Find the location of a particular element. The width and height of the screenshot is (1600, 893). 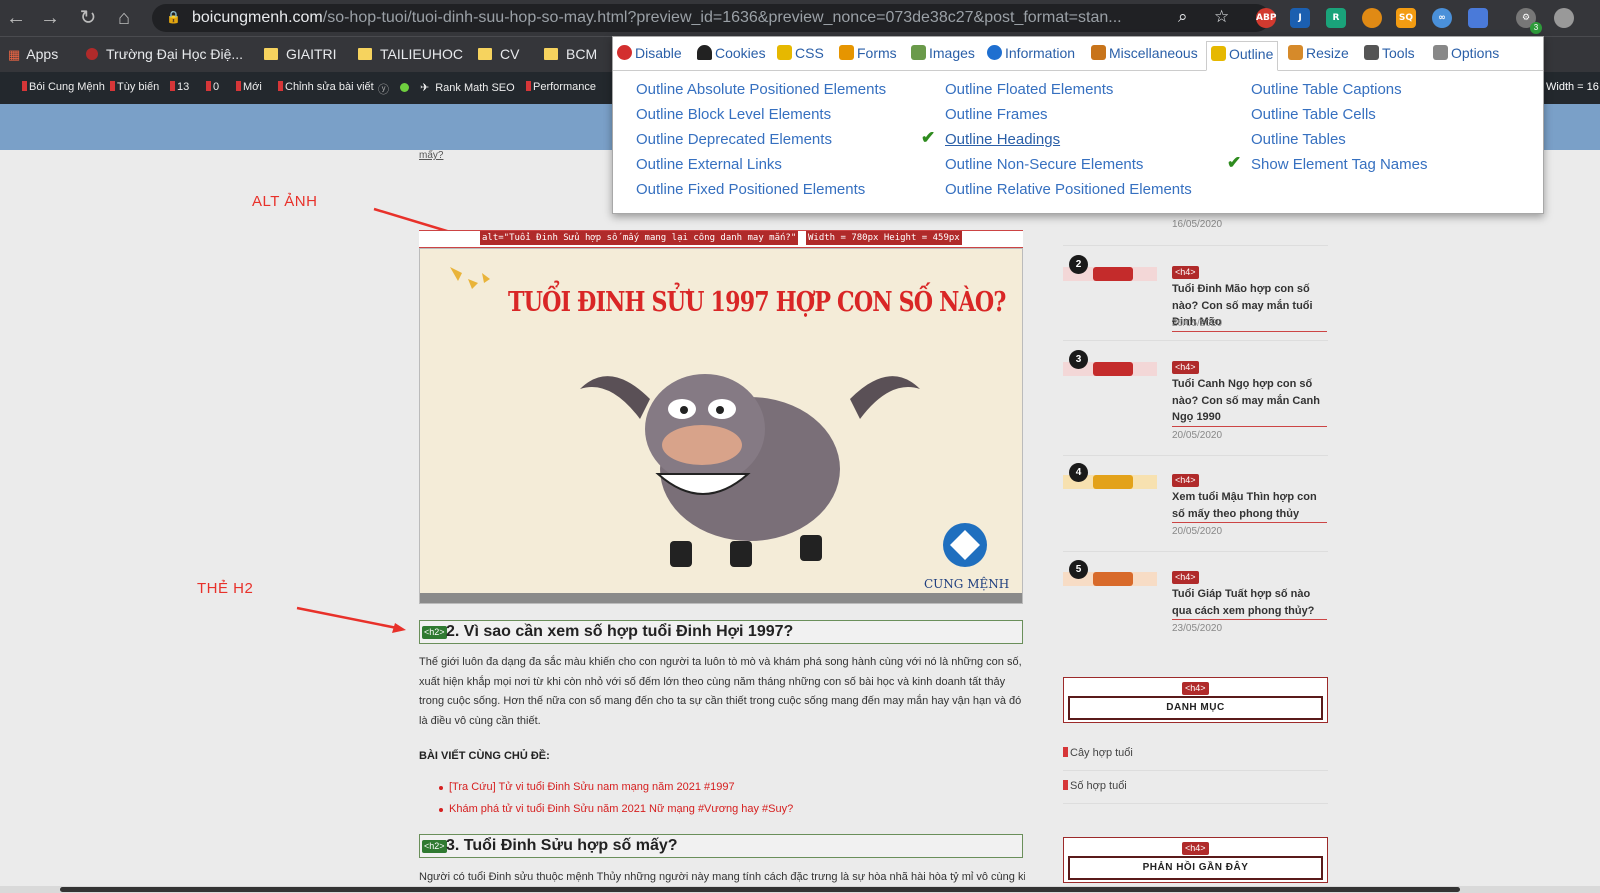

extension-link-icon: ∞ is located at coordinates (1442, 18).